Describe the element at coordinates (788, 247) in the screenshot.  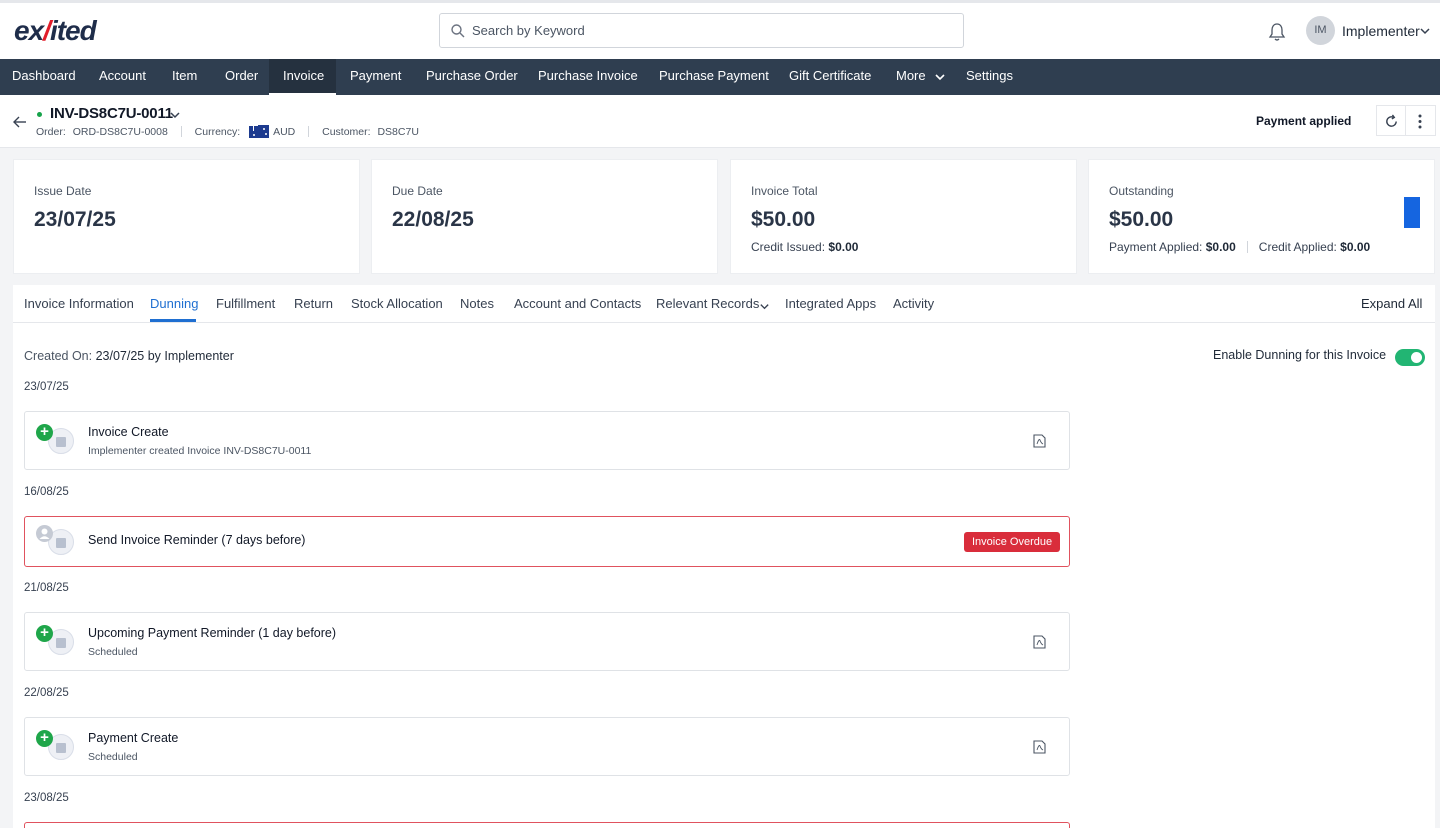
I see `credit-issued-label: Credit Issued:` at that location.